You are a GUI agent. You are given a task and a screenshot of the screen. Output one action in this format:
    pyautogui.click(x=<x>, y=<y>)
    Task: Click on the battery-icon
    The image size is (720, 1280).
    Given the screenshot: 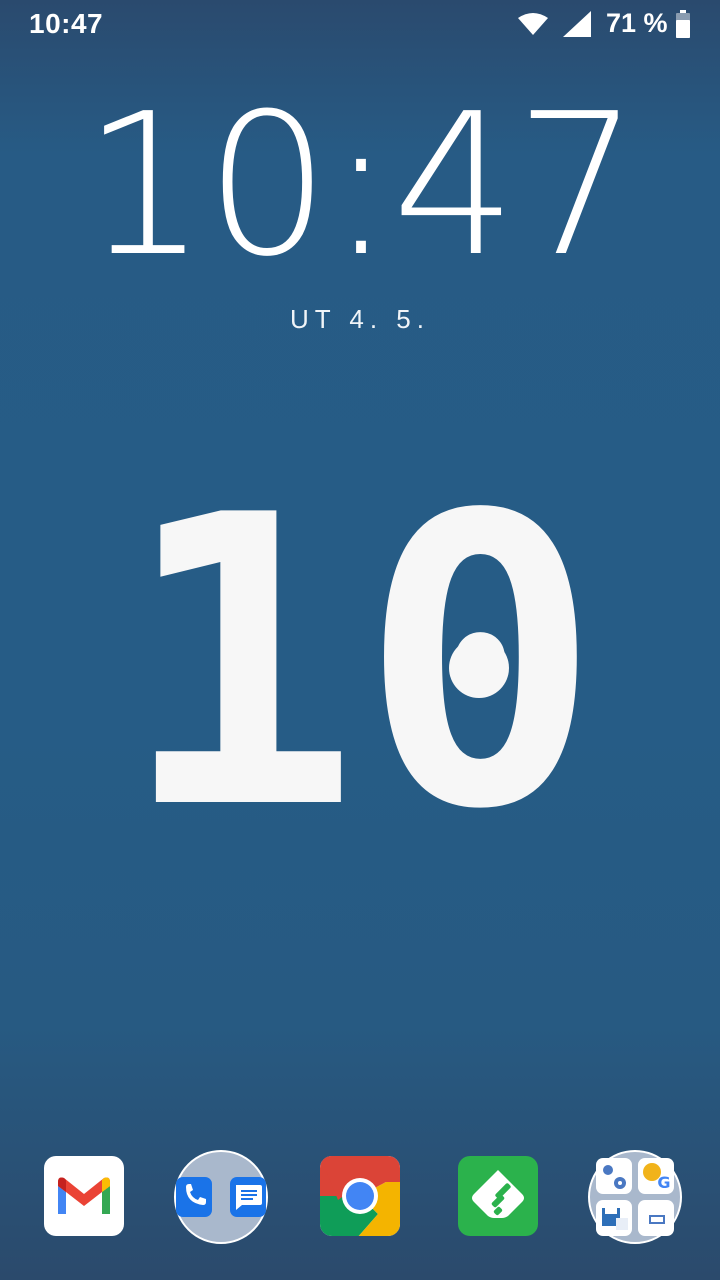 What is the action you would take?
    pyautogui.click(x=683, y=24)
    